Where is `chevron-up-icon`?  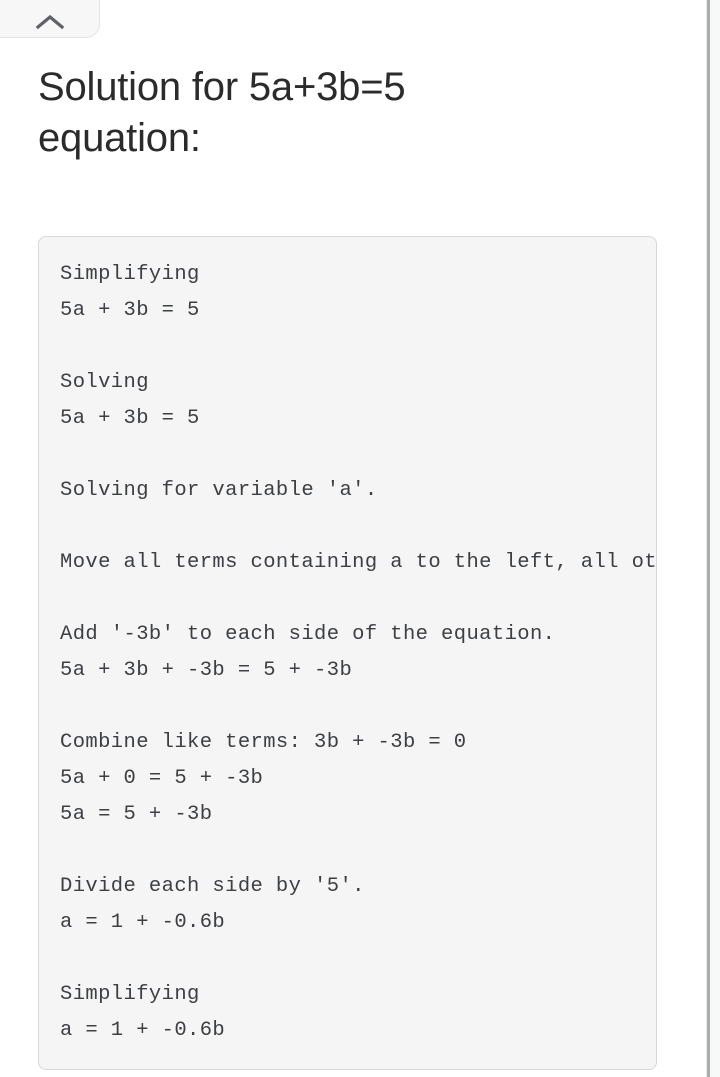
chevron-up-icon is located at coordinates (50, 22).